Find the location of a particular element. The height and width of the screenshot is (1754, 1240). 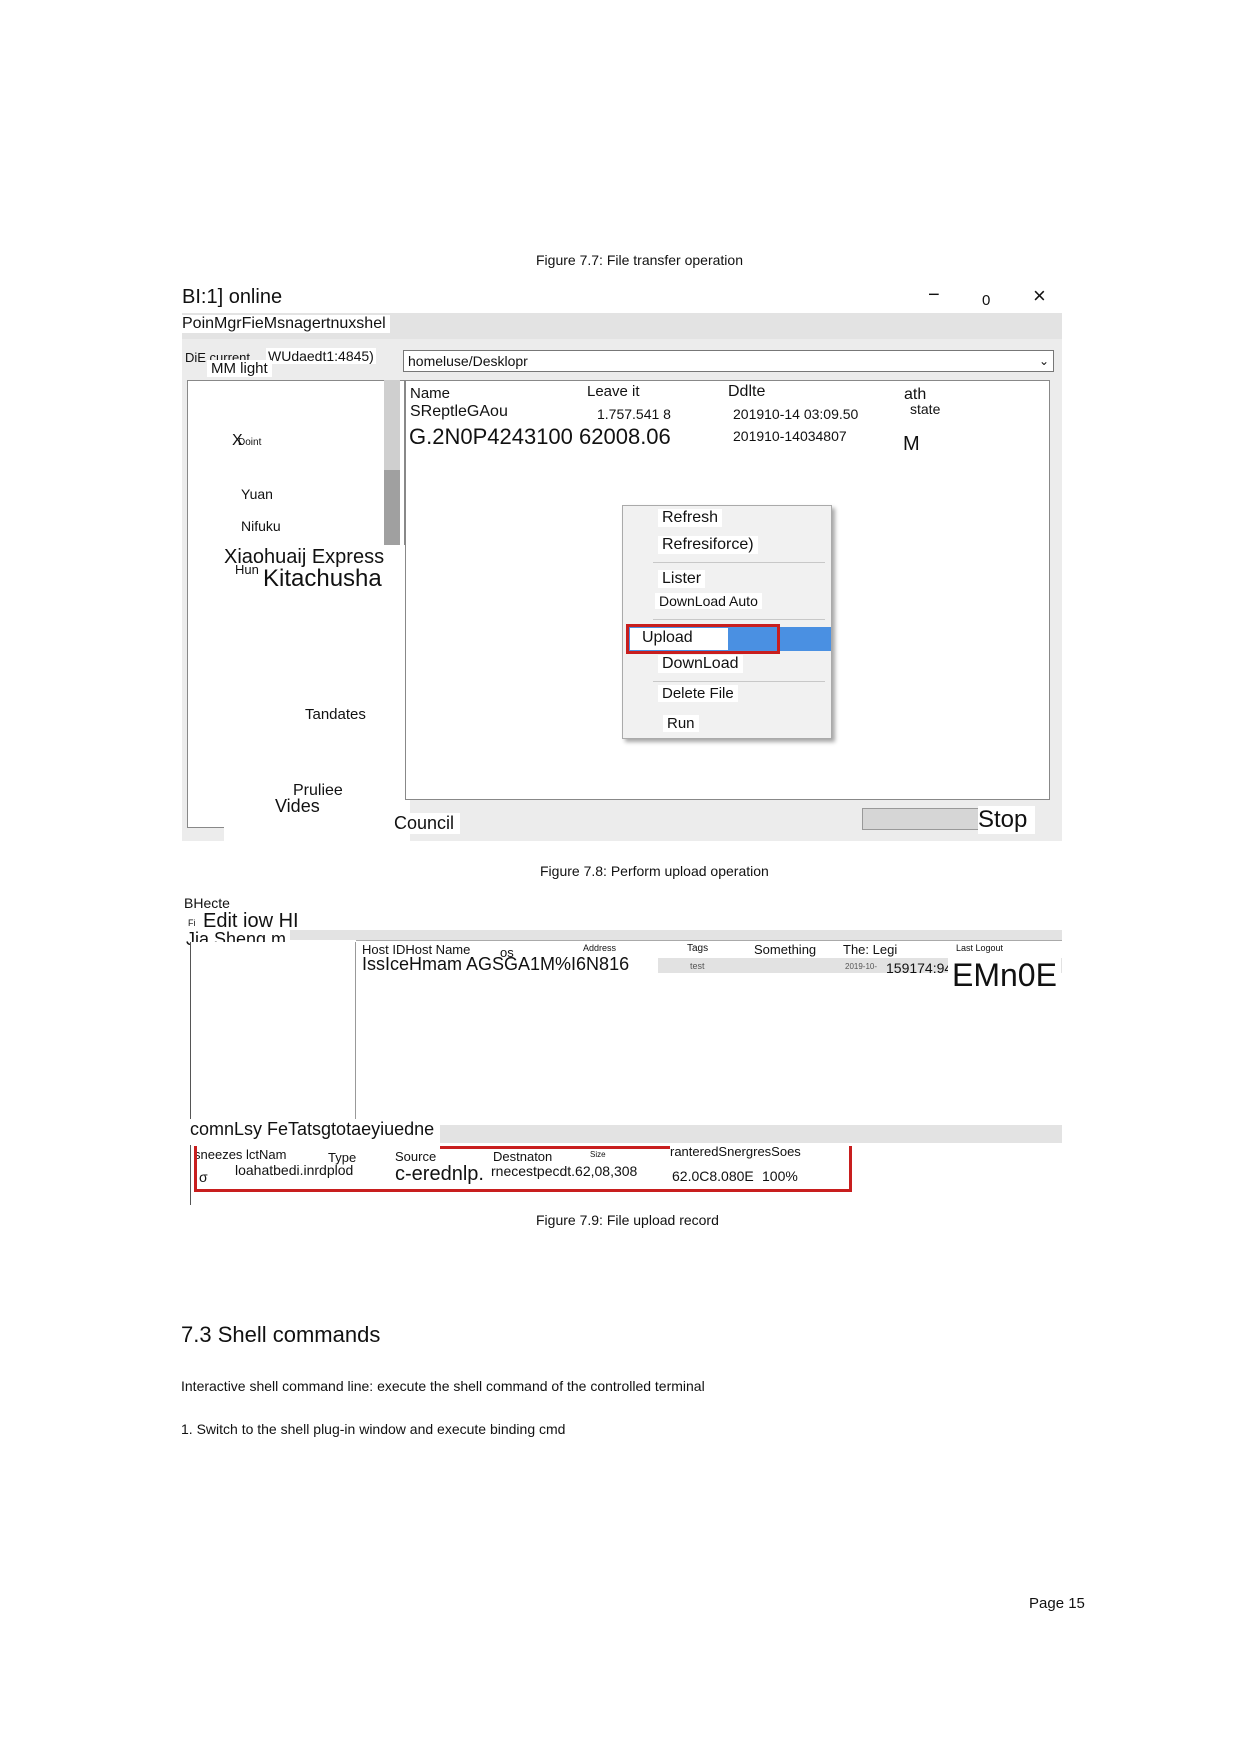

column-header-state: state is located at coordinates (925, 409).